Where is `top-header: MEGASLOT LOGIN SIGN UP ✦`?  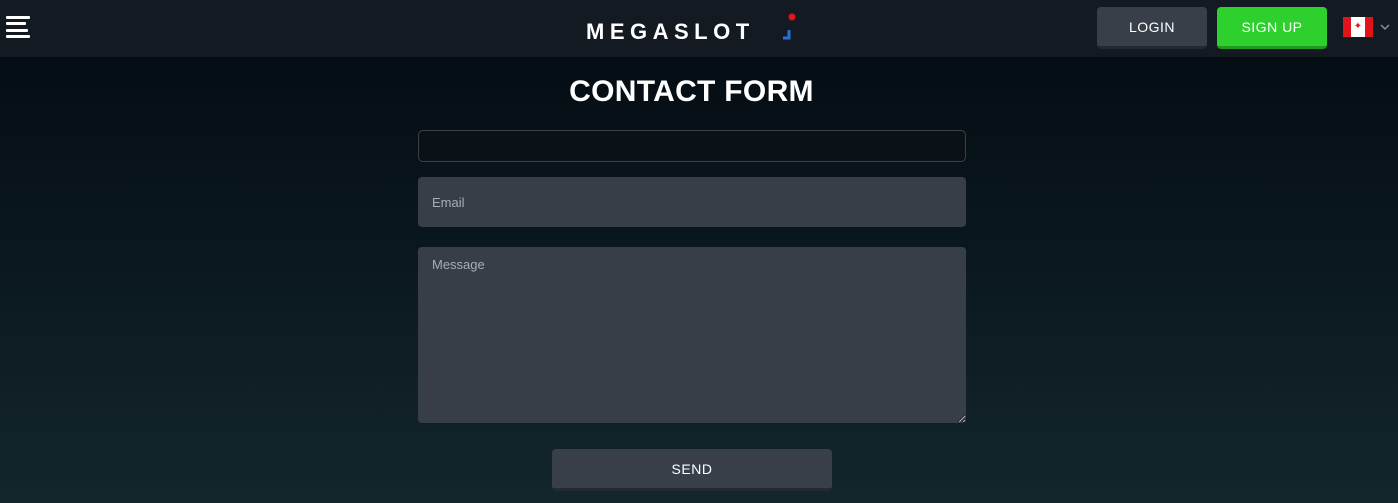 top-header: MEGASLOT LOGIN SIGN UP ✦ is located at coordinates (699, 28).